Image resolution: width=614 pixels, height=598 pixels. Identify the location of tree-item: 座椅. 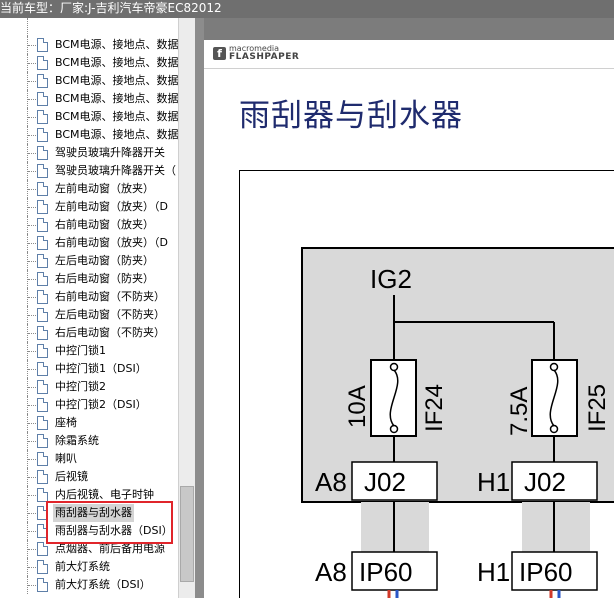
(89, 423).